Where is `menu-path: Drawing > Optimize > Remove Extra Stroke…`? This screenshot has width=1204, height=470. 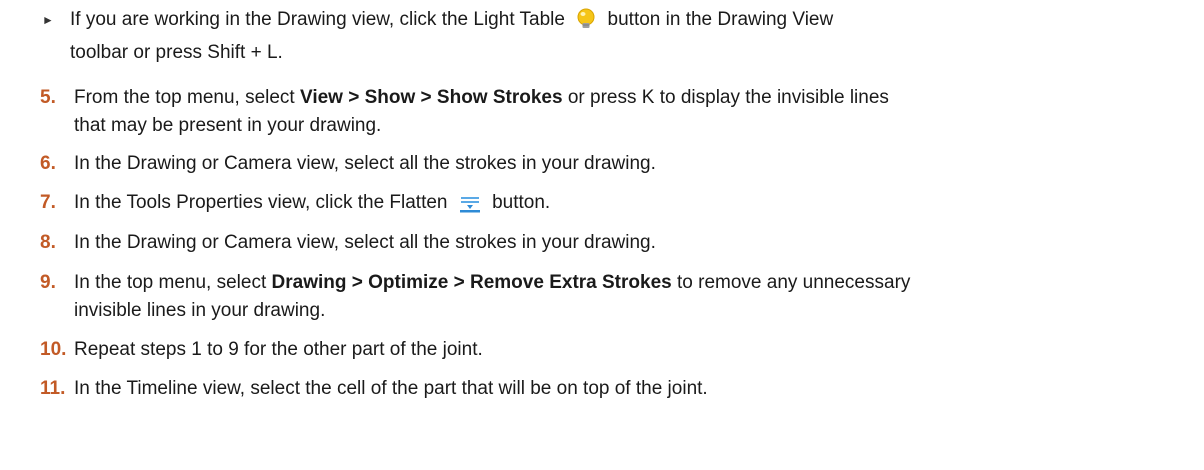
menu-path: Drawing > Optimize > Remove Extra Stroke… is located at coordinates (471, 282).